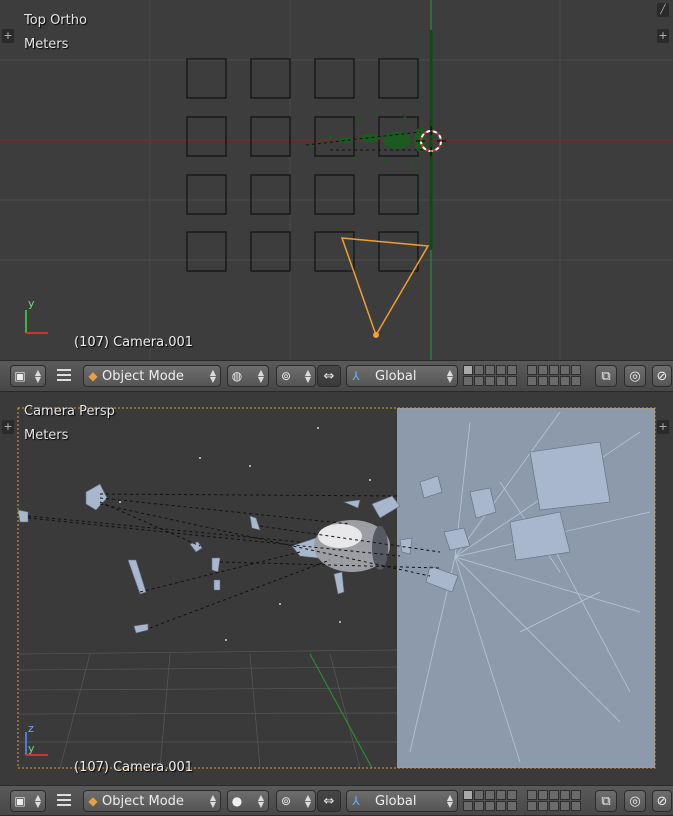 This screenshot has height=816, width=673. Describe the element at coordinates (368, 138) in the screenshot. I see `debris-particles` at that location.